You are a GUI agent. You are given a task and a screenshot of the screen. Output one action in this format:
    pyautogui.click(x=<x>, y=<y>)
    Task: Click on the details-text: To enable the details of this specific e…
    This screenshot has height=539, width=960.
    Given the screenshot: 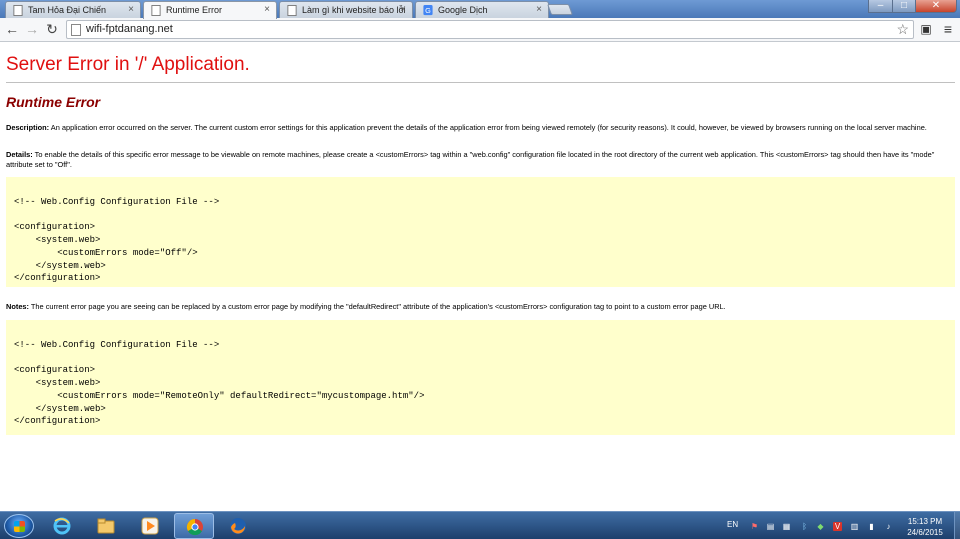 What is the action you would take?
    pyautogui.click(x=470, y=159)
    